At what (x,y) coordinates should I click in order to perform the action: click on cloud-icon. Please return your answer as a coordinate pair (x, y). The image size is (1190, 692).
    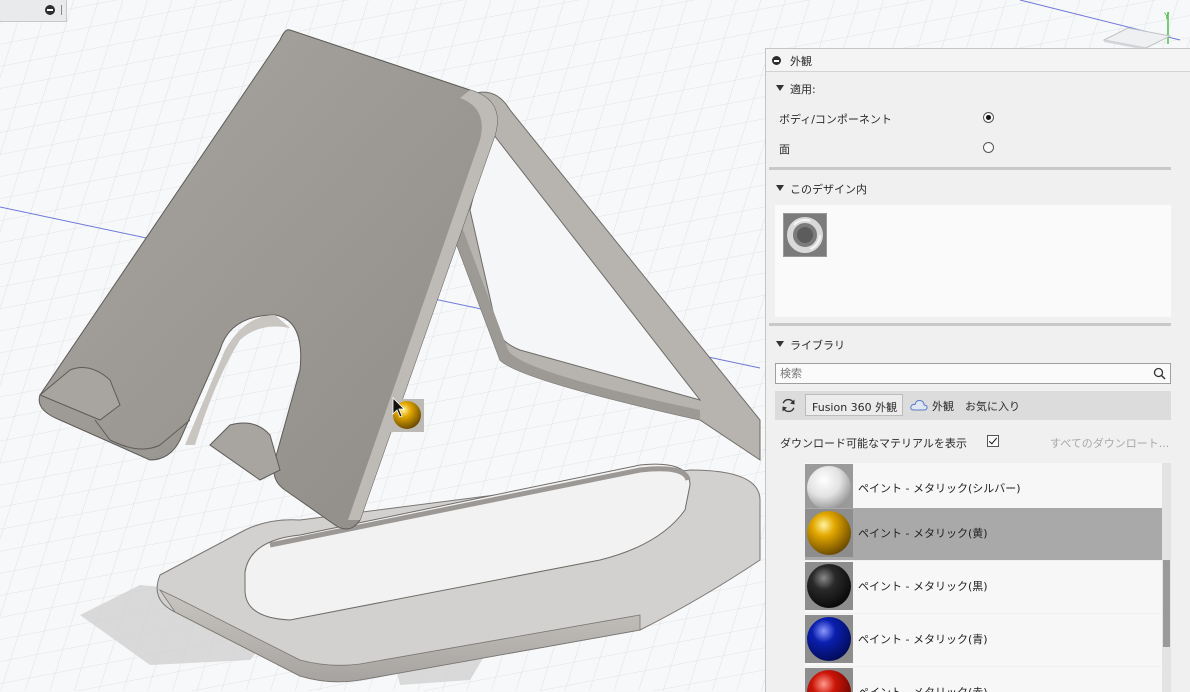
    Looking at the image, I should click on (919, 406).